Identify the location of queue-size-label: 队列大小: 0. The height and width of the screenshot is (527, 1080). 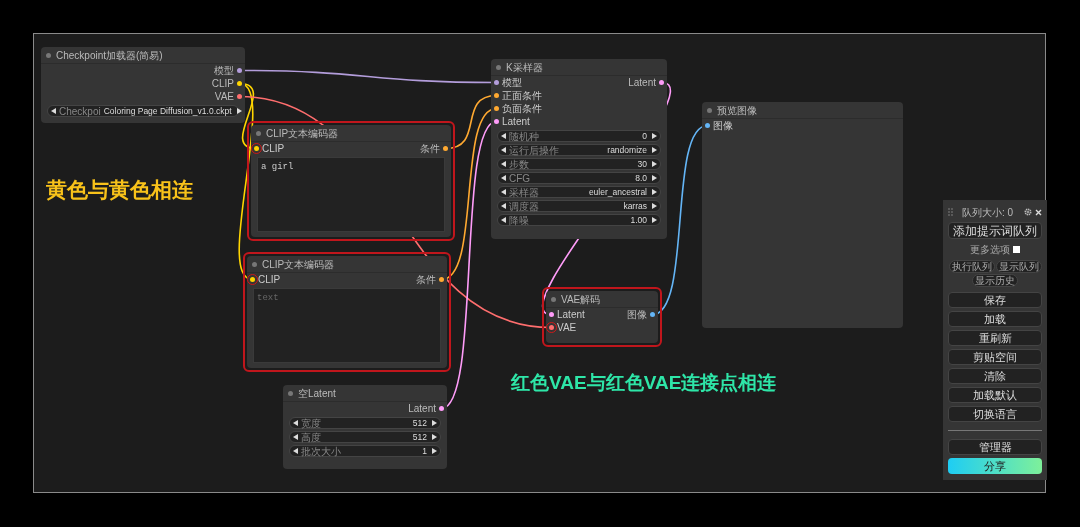
(988, 212).